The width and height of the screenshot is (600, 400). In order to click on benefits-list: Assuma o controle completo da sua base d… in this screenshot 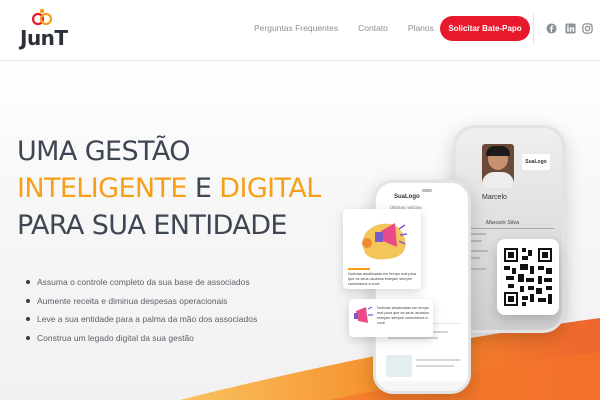, I will do `click(140, 310)`.